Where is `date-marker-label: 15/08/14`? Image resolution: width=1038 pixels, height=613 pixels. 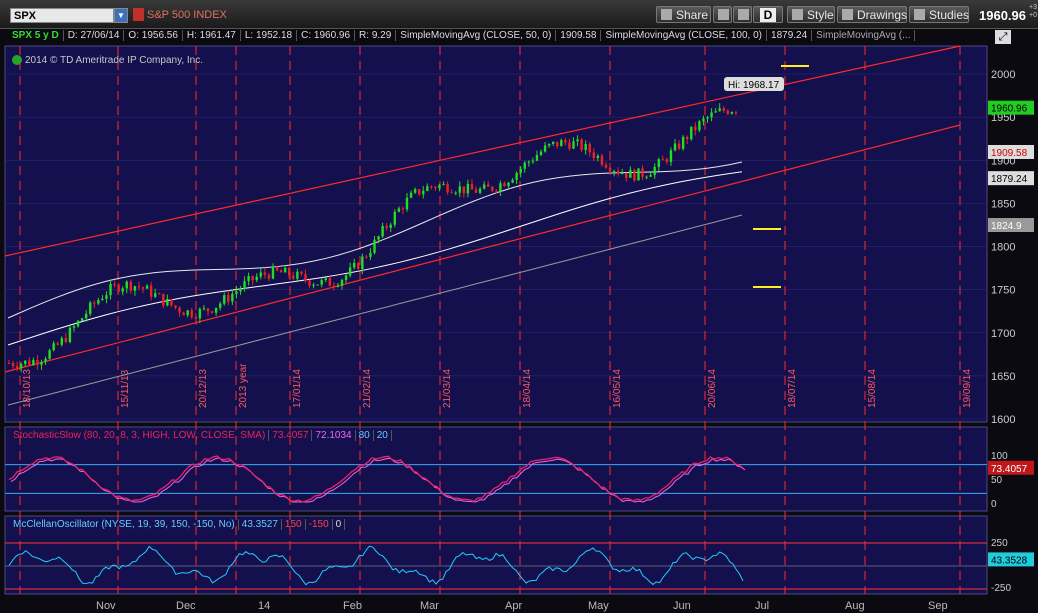 date-marker-label: 15/08/14 is located at coordinates (872, 388).